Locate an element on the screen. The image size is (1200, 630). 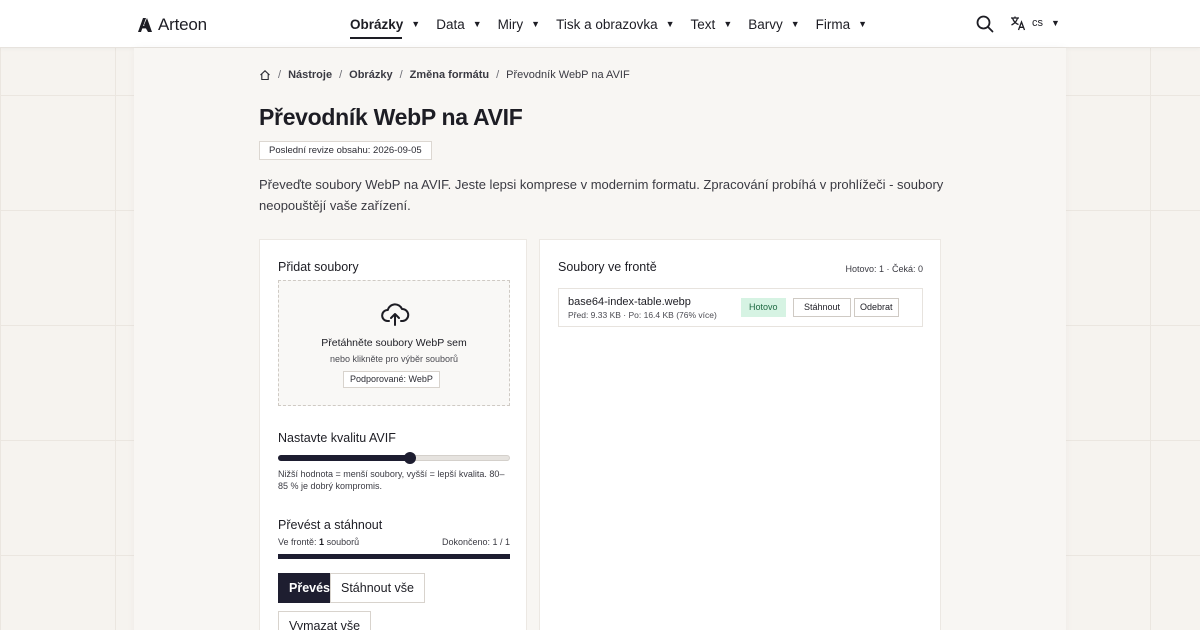
remove-file-button: Odebrat is located at coordinates (876, 307).